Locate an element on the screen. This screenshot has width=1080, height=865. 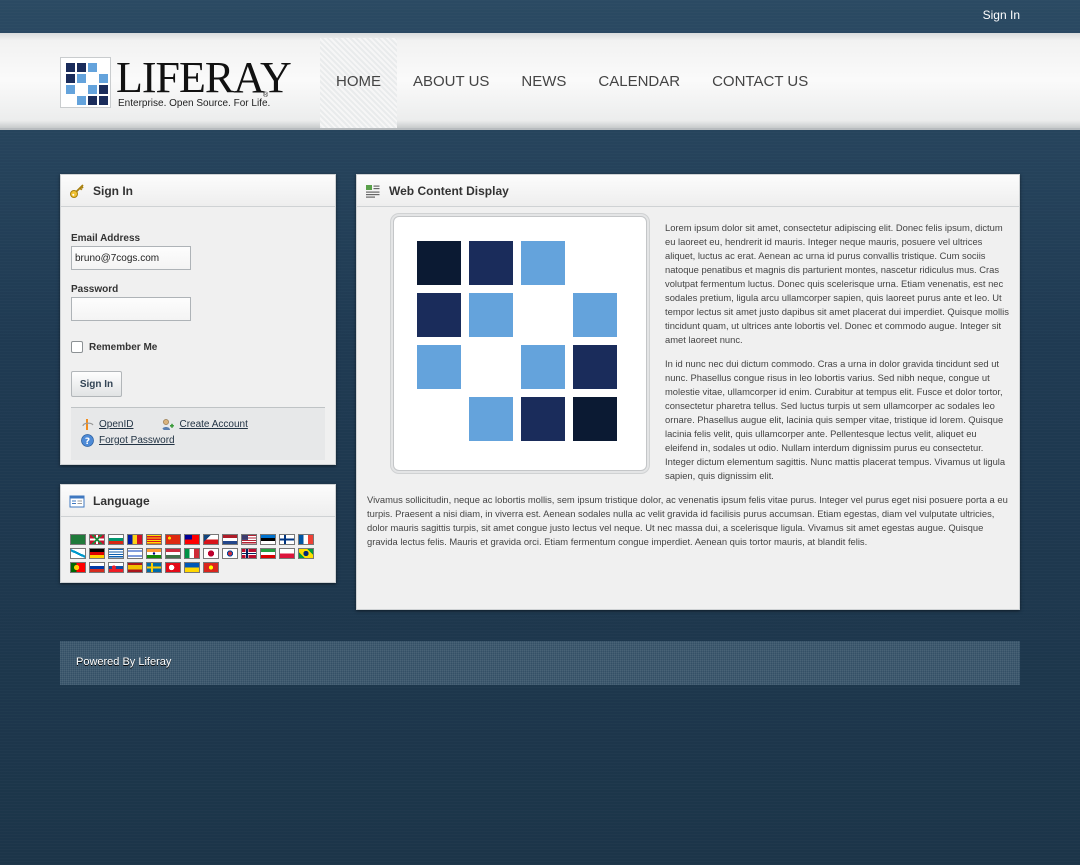
flag-portuguese-brazil-icon is located at coordinates (306, 553).